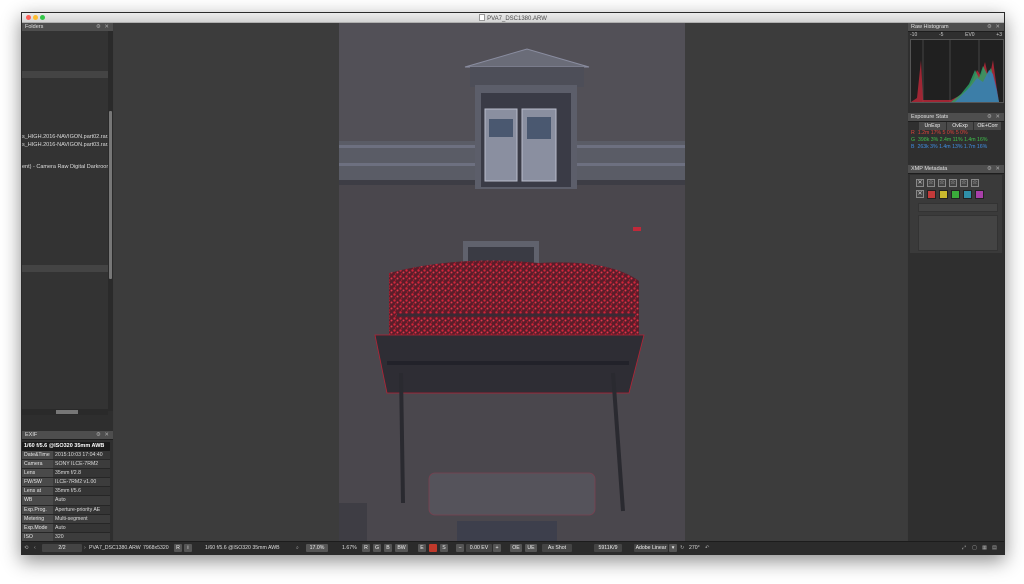 The width and height of the screenshot is (1024, 584). What do you see at coordinates (929, 169) in the screenshot?
I see `xmp-title: XMP Metadata` at bounding box center [929, 169].